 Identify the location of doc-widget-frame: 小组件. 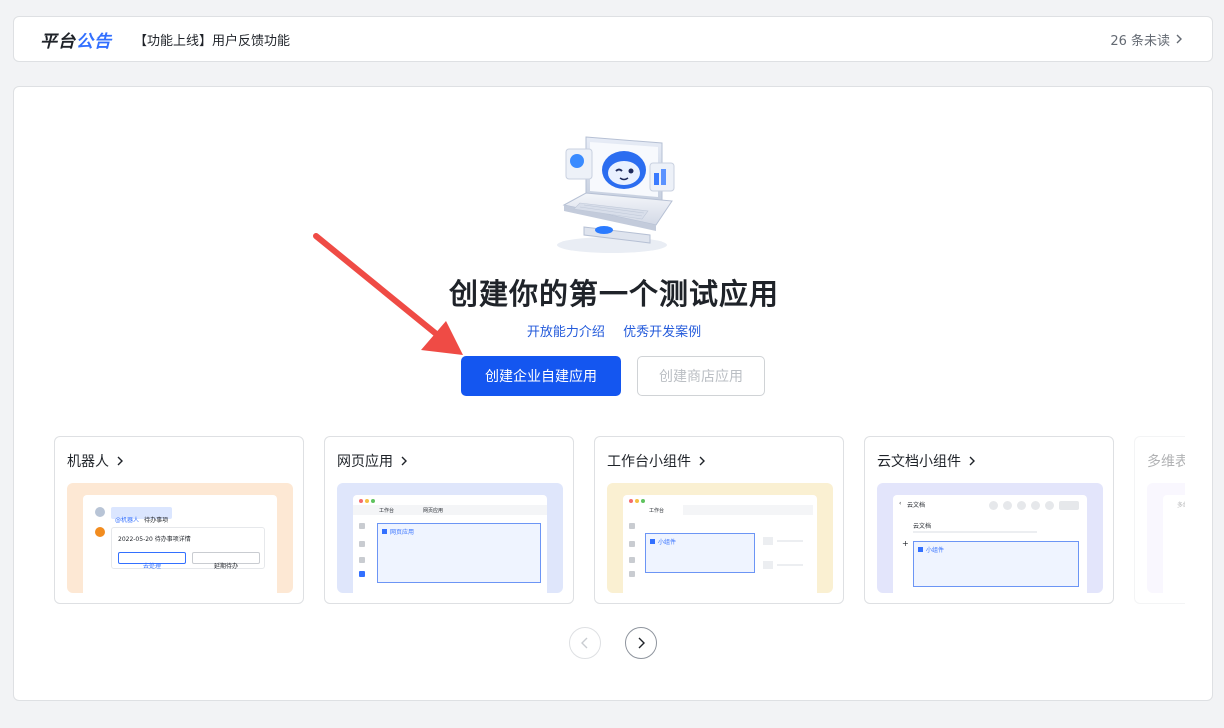
(996, 564).